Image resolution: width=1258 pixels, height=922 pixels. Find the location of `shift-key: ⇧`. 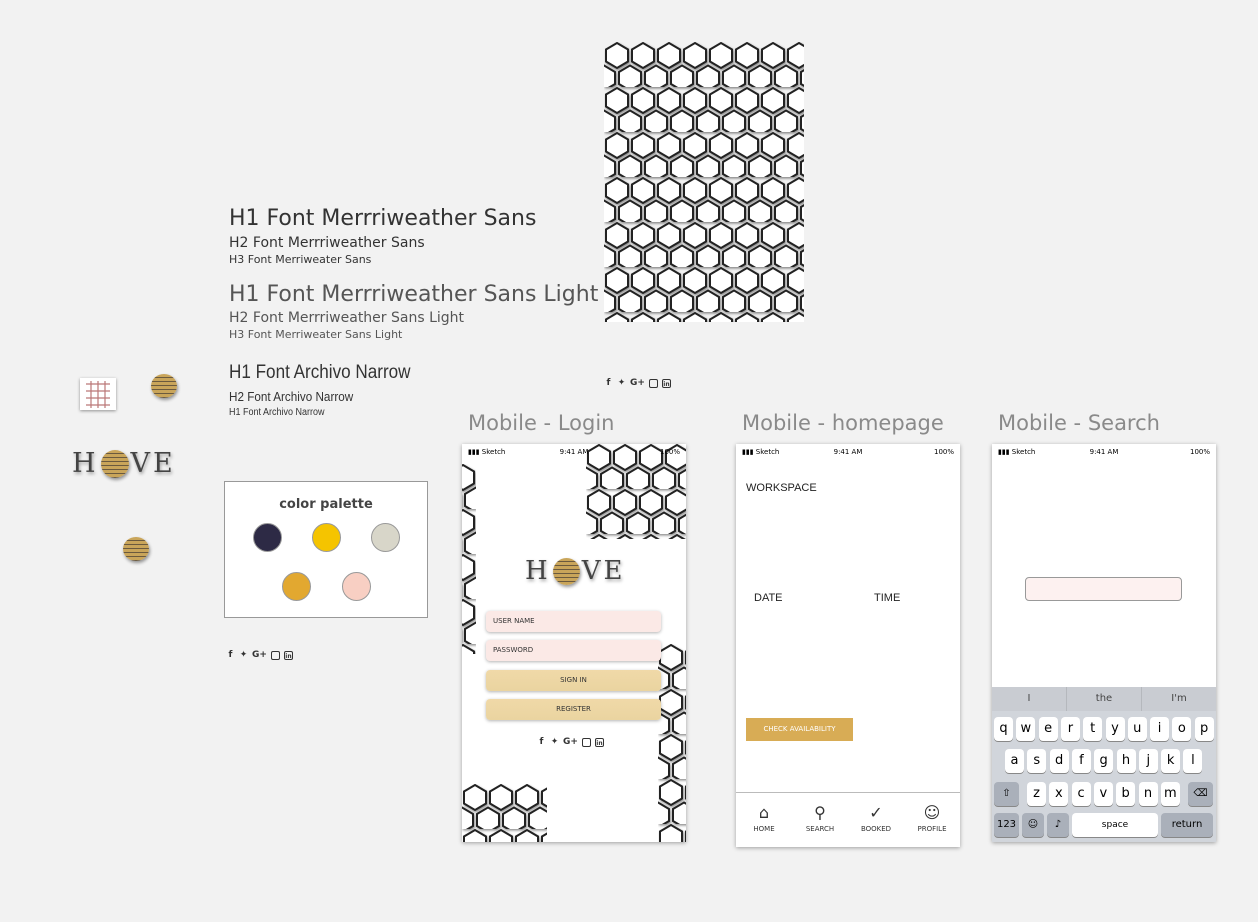

shift-key: ⇧ is located at coordinates (1006, 794).